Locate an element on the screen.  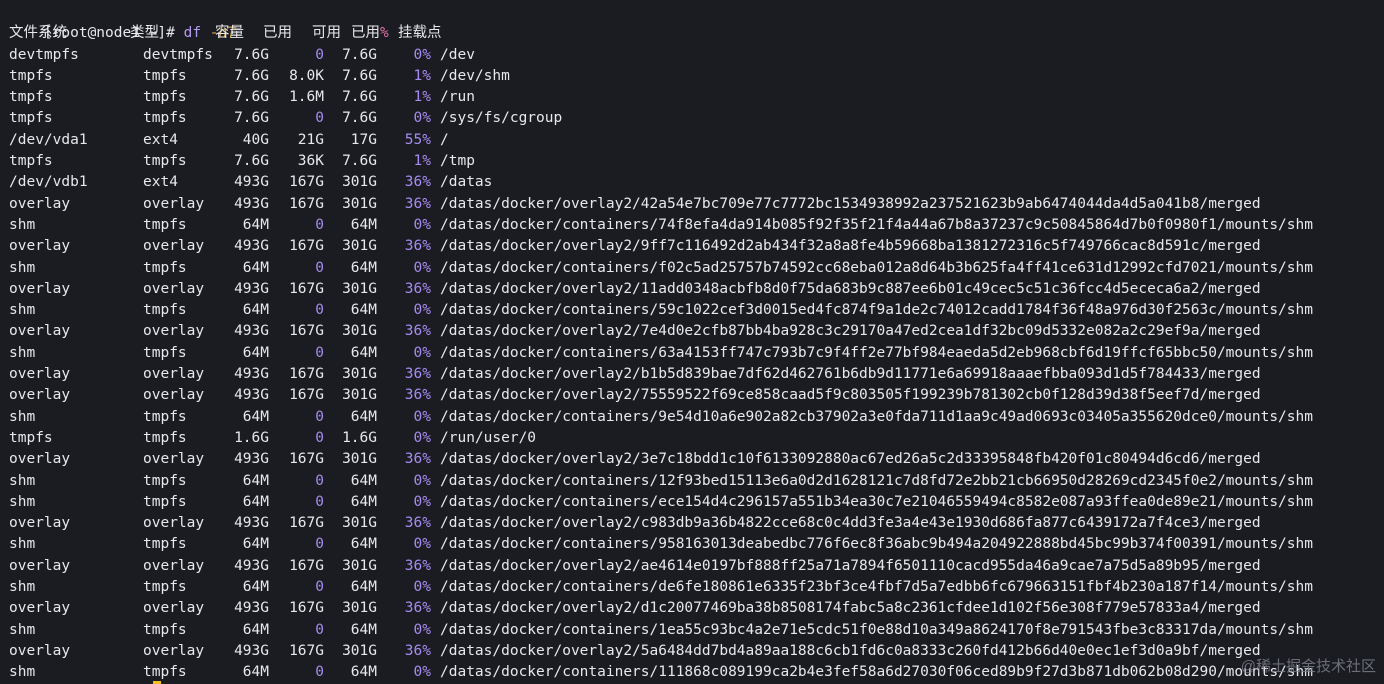
row-filesystem: /dev/vda1 is located at coordinates (48, 139).